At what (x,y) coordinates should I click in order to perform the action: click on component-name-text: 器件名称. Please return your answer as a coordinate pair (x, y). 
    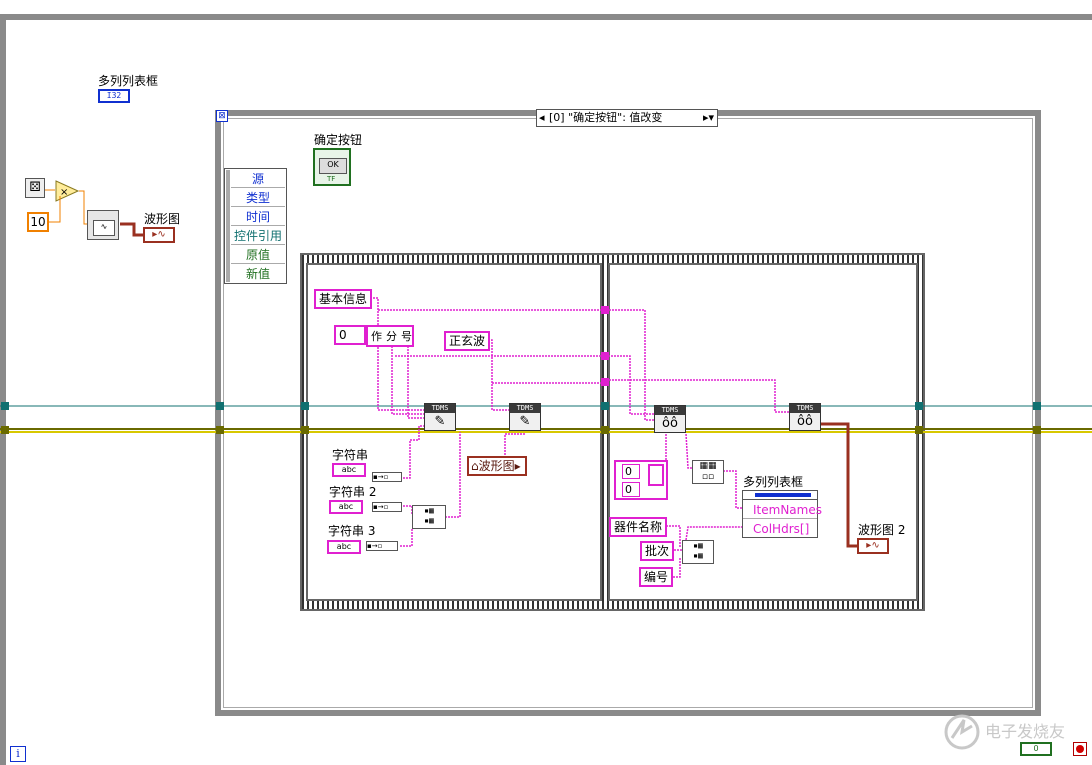
    Looking at the image, I should click on (638, 527).